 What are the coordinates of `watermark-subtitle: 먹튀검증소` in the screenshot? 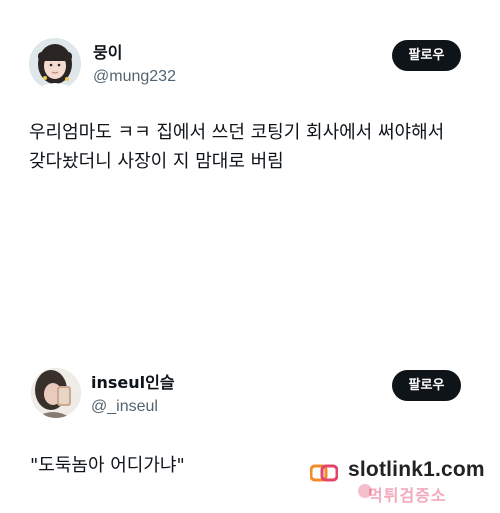 It's located at (407, 495).